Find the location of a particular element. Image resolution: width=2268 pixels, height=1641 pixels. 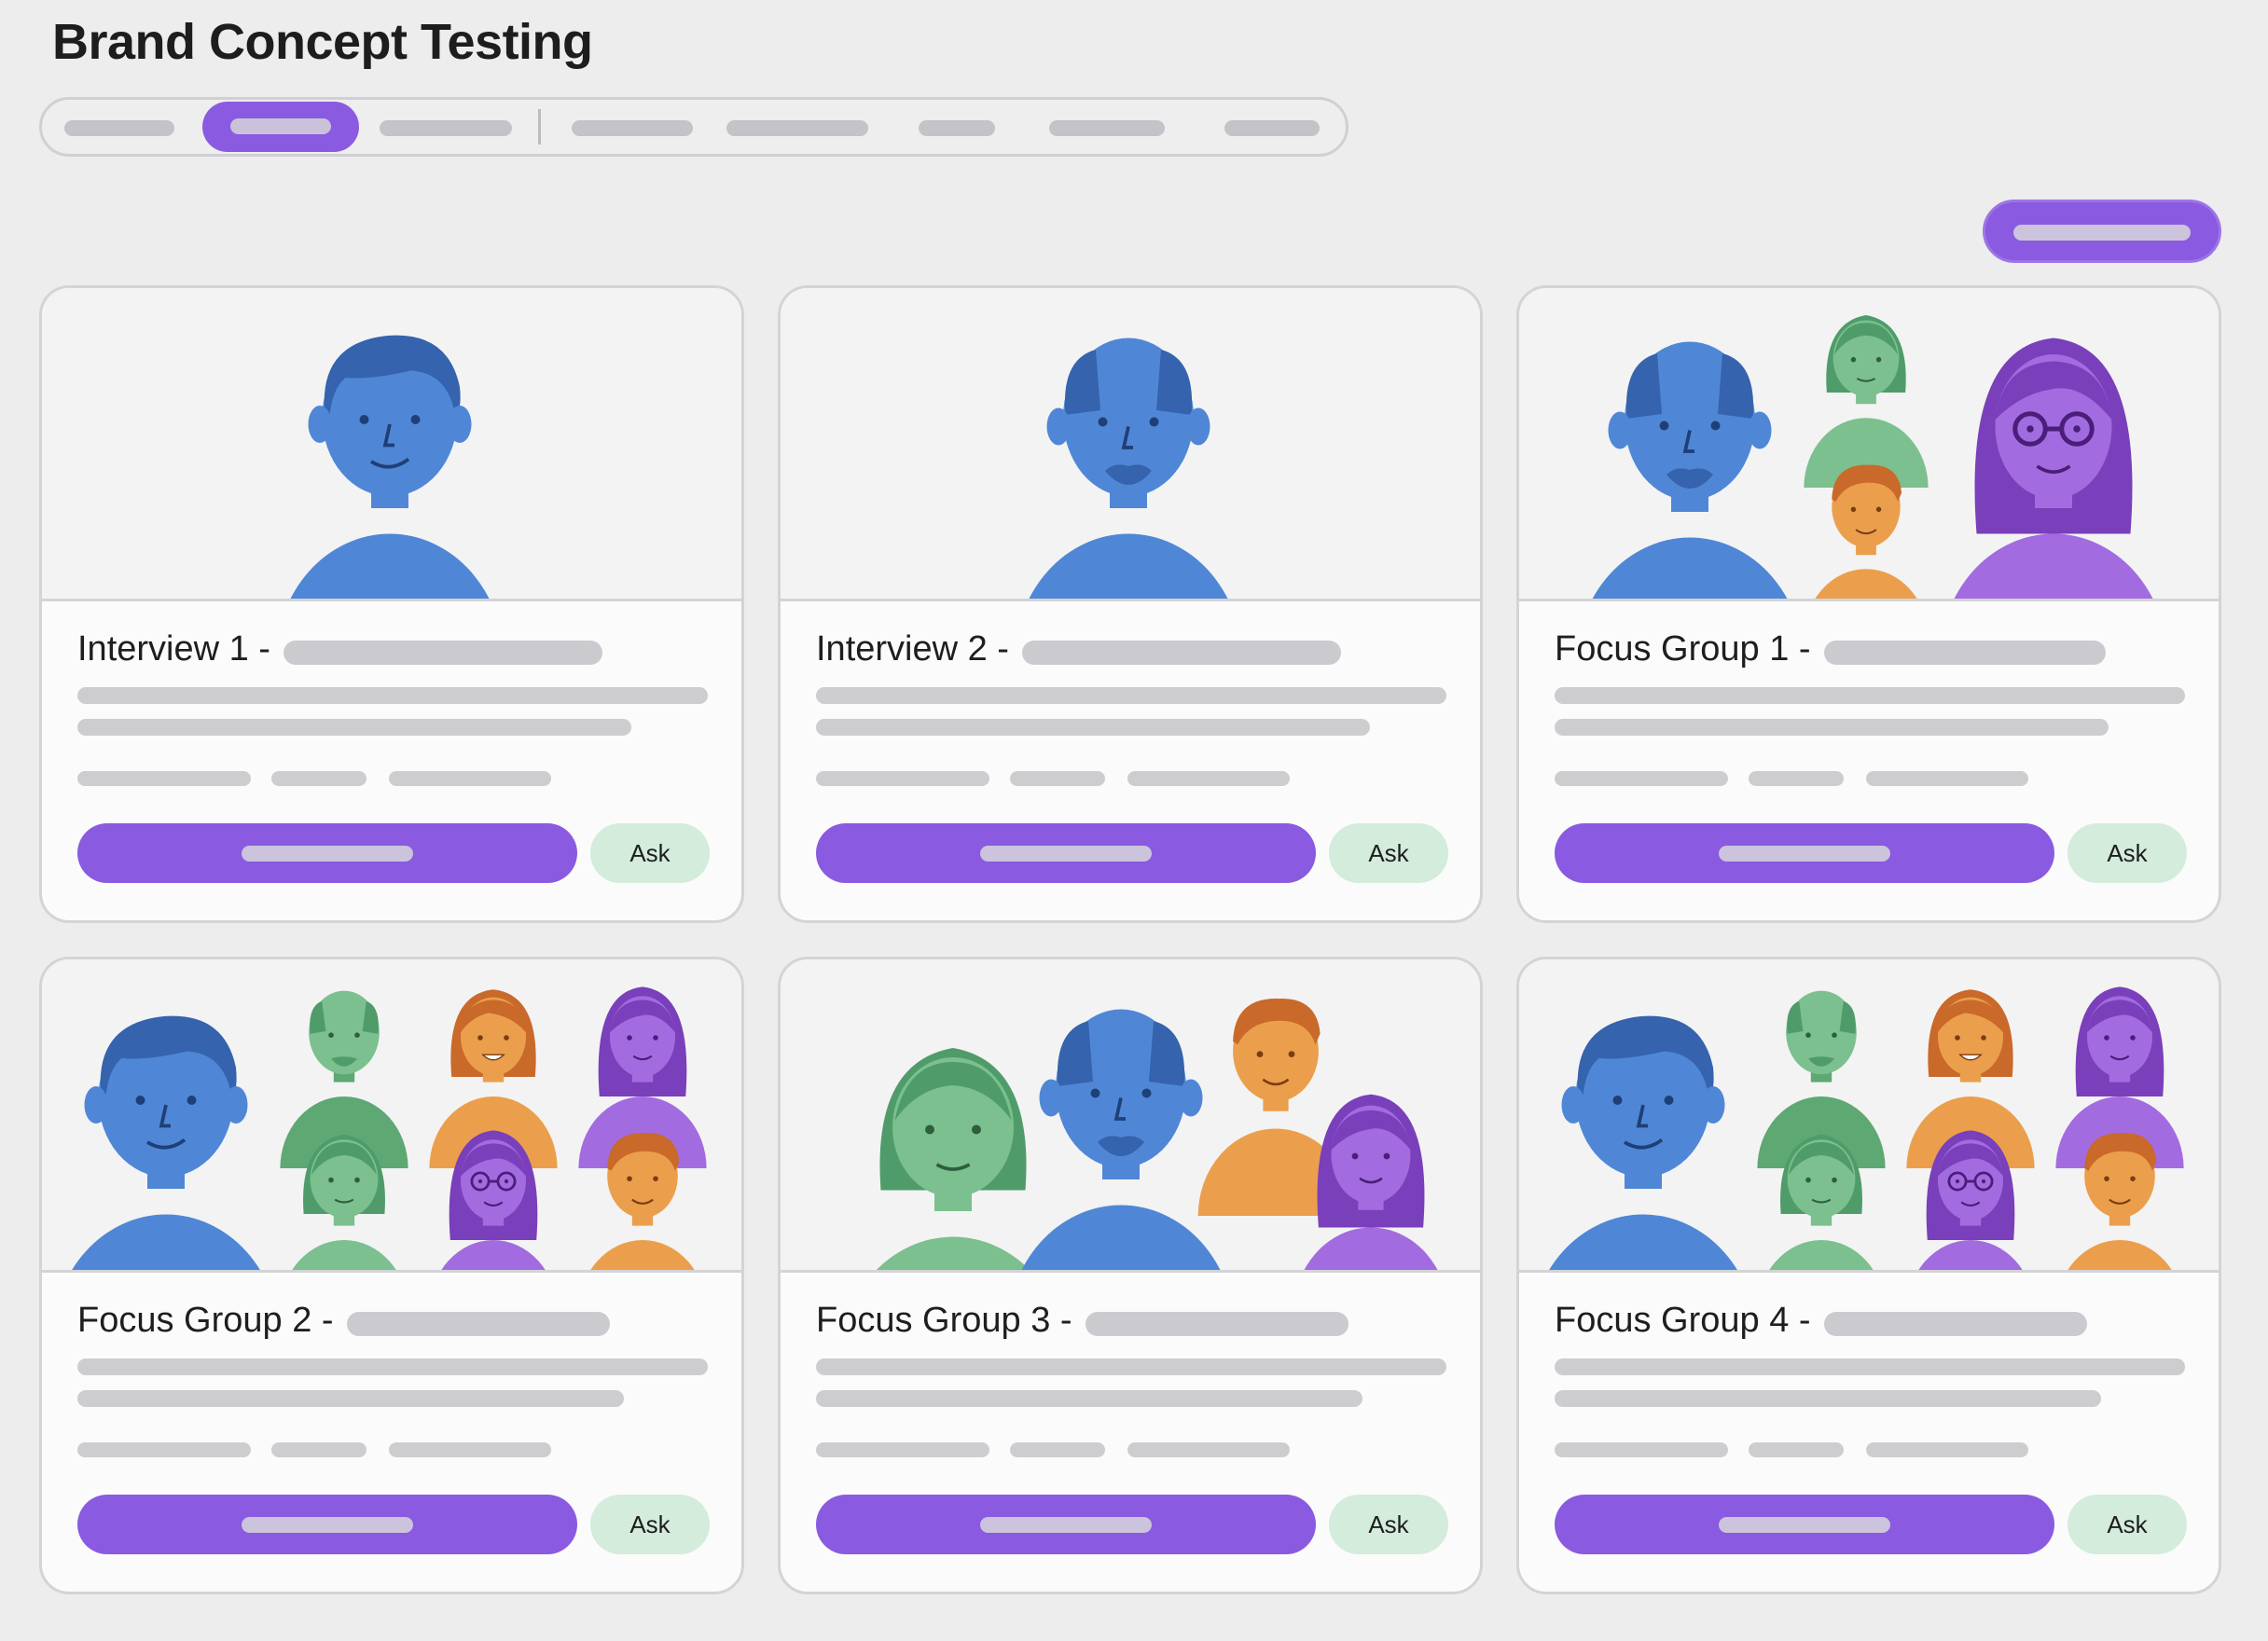

session-card-focus-group-1: Focus Group 1 - Ask is located at coordinates (1868, 604).